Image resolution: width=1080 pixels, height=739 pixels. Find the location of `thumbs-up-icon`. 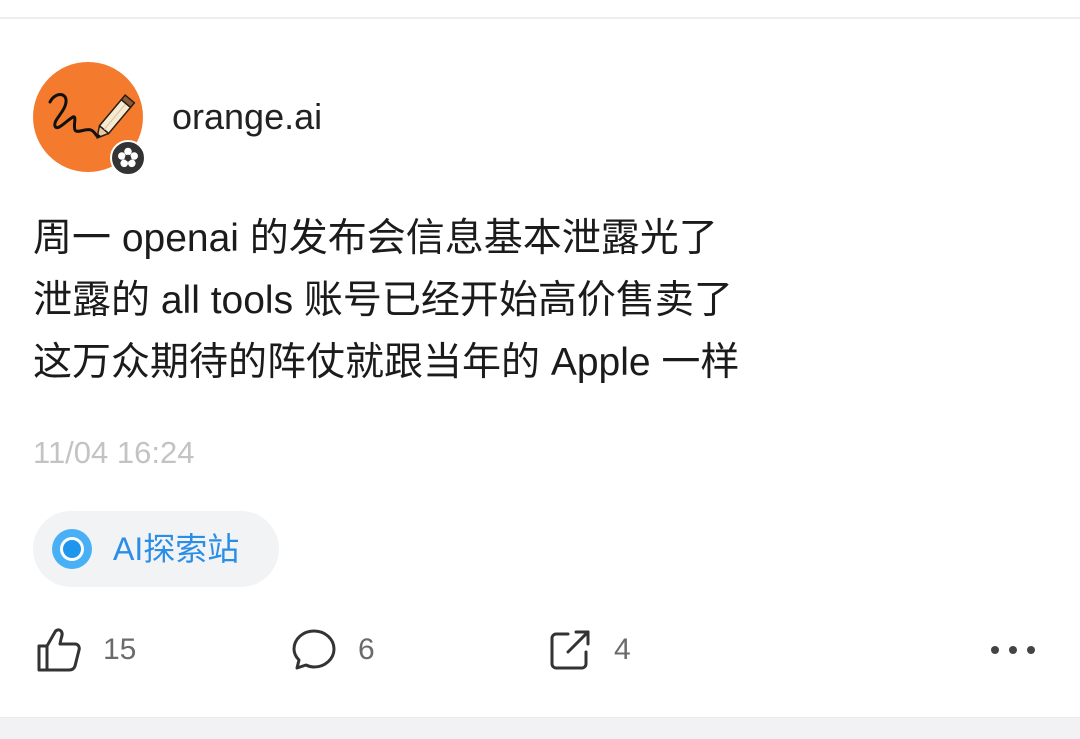

thumbs-up-icon is located at coordinates (59, 650).